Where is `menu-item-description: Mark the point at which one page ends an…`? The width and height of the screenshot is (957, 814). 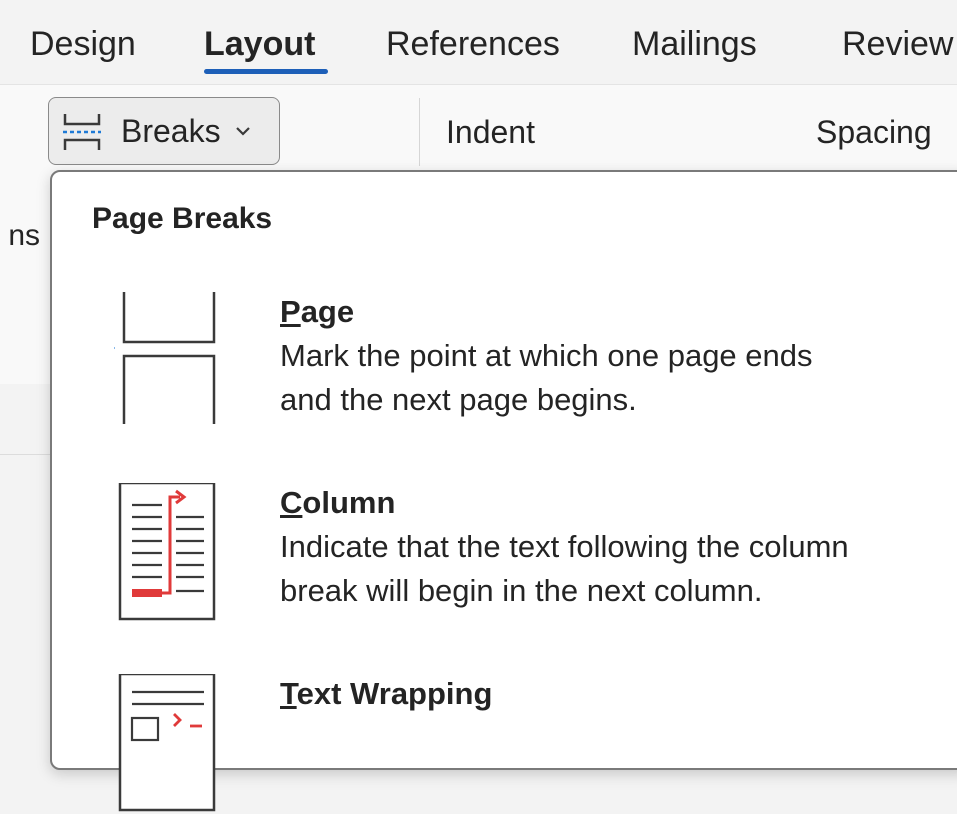
menu-item-description: Mark the point at which one page ends an… is located at coordinates (618, 378).